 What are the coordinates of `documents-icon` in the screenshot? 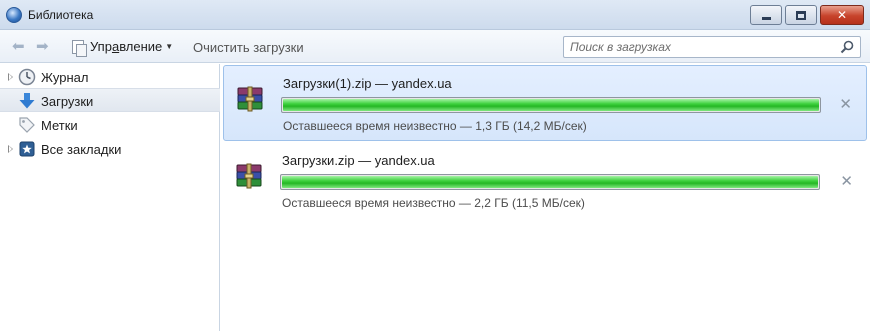 It's located at (79, 48).